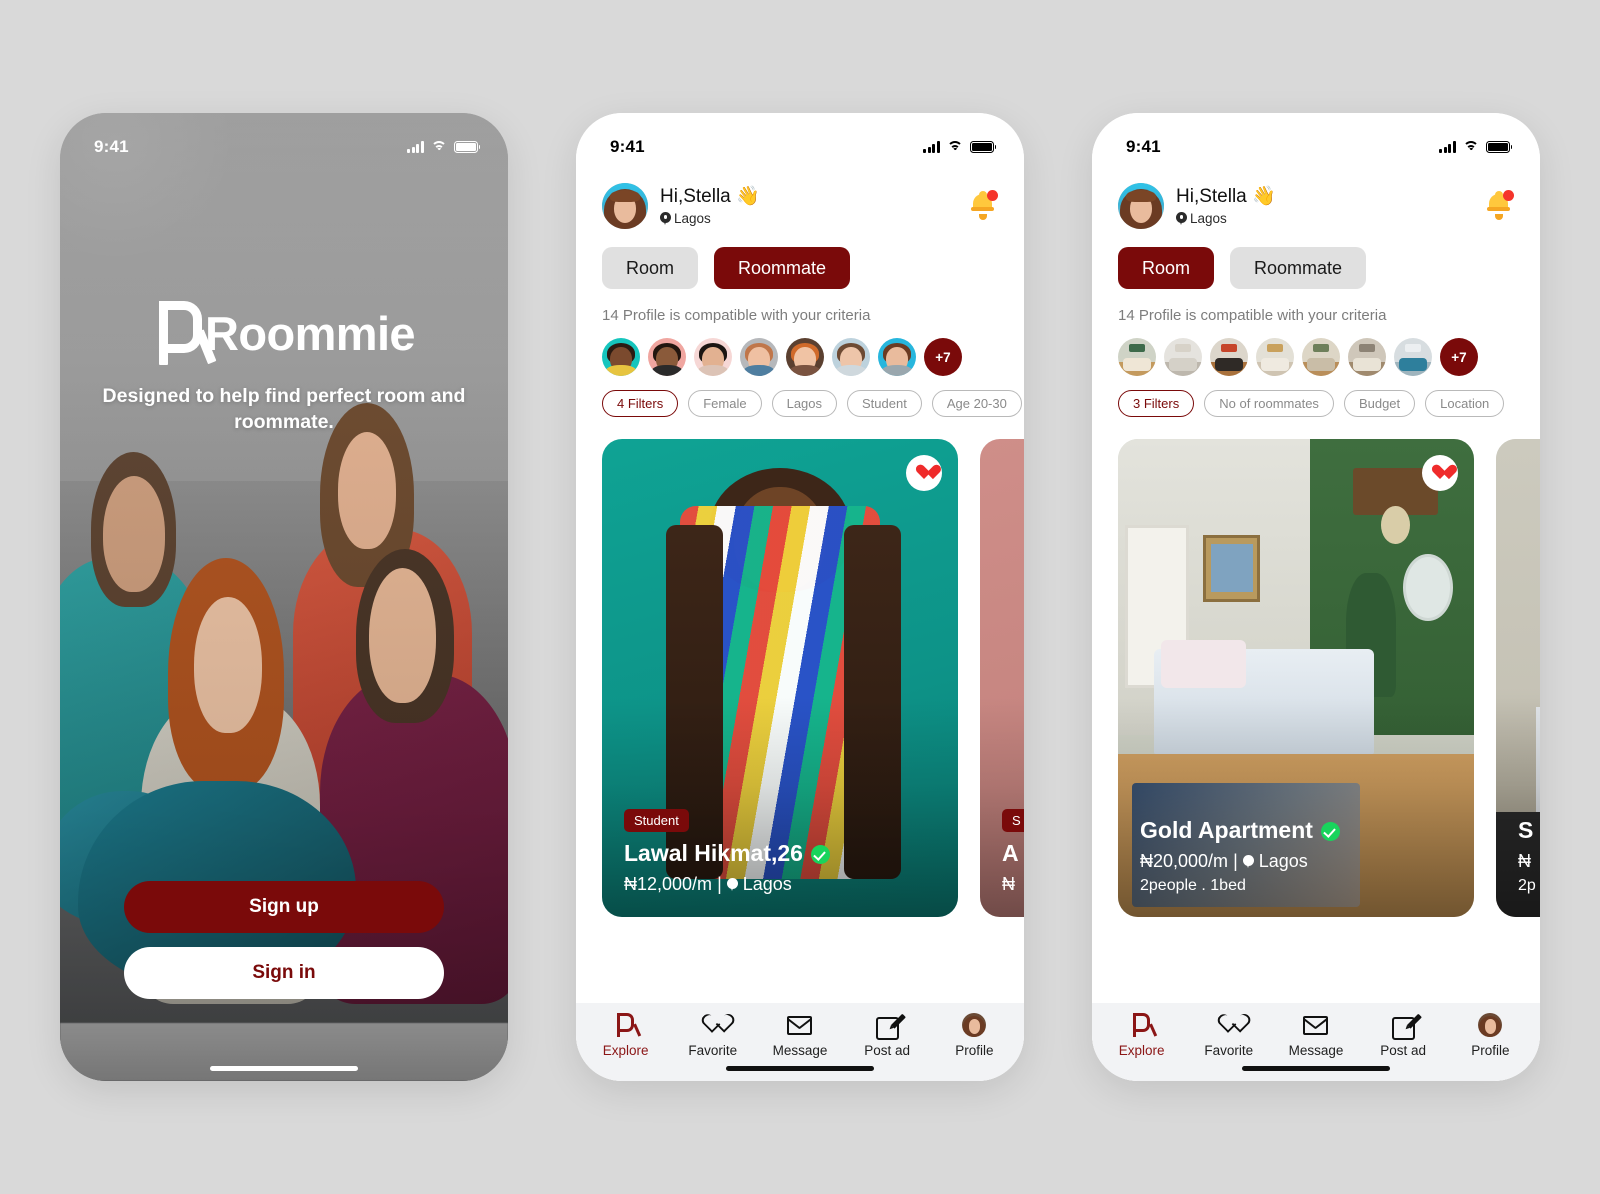 This screenshot has width=1600, height=1194. What do you see at coordinates (725, 403) in the screenshot?
I see `filter-chip-gender: Female` at bounding box center [725, 403].